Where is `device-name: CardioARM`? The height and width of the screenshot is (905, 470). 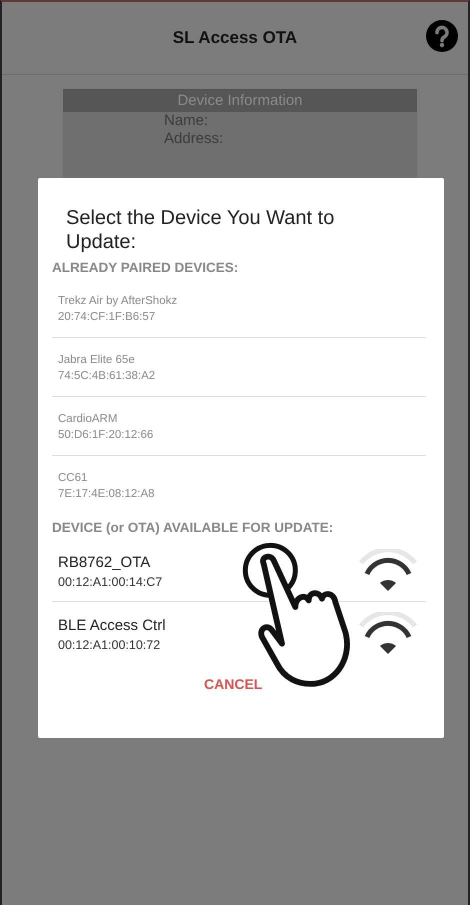
device-name: CardioARM is located at coordinates (88, 419).